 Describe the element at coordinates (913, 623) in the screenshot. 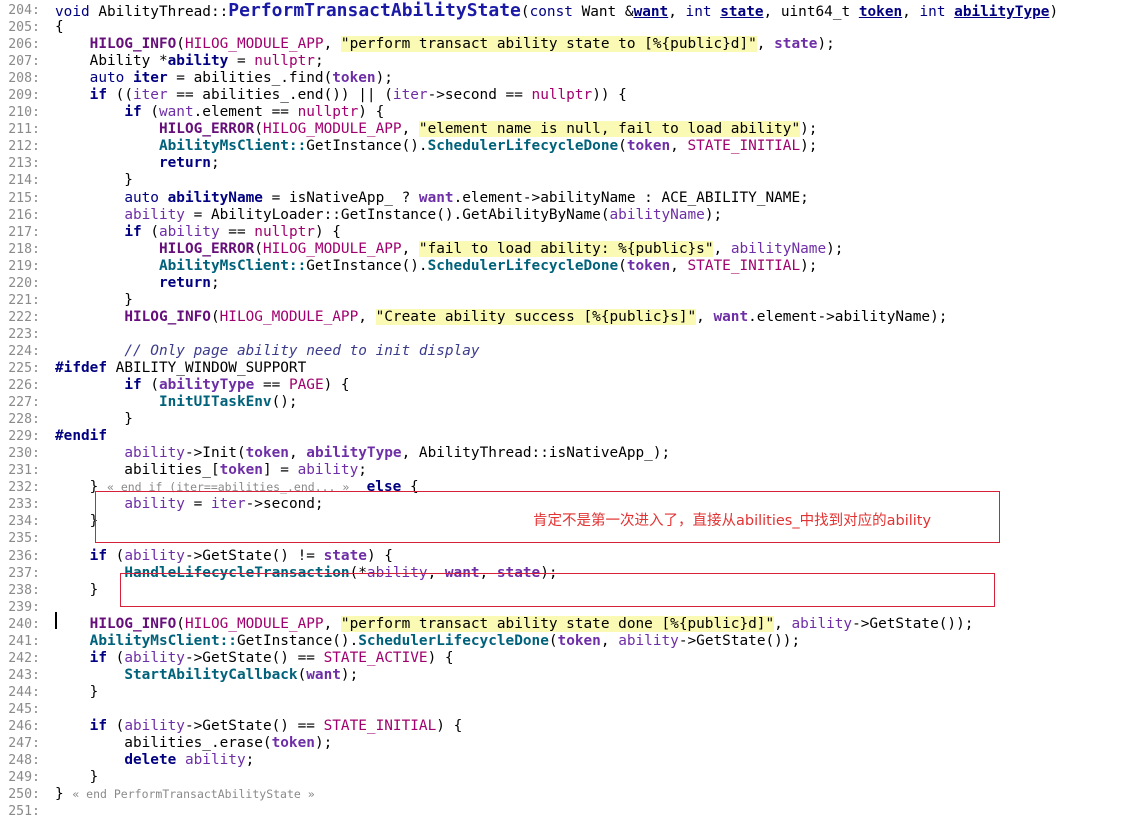

I see `code-token: ->GetState());` at that location.